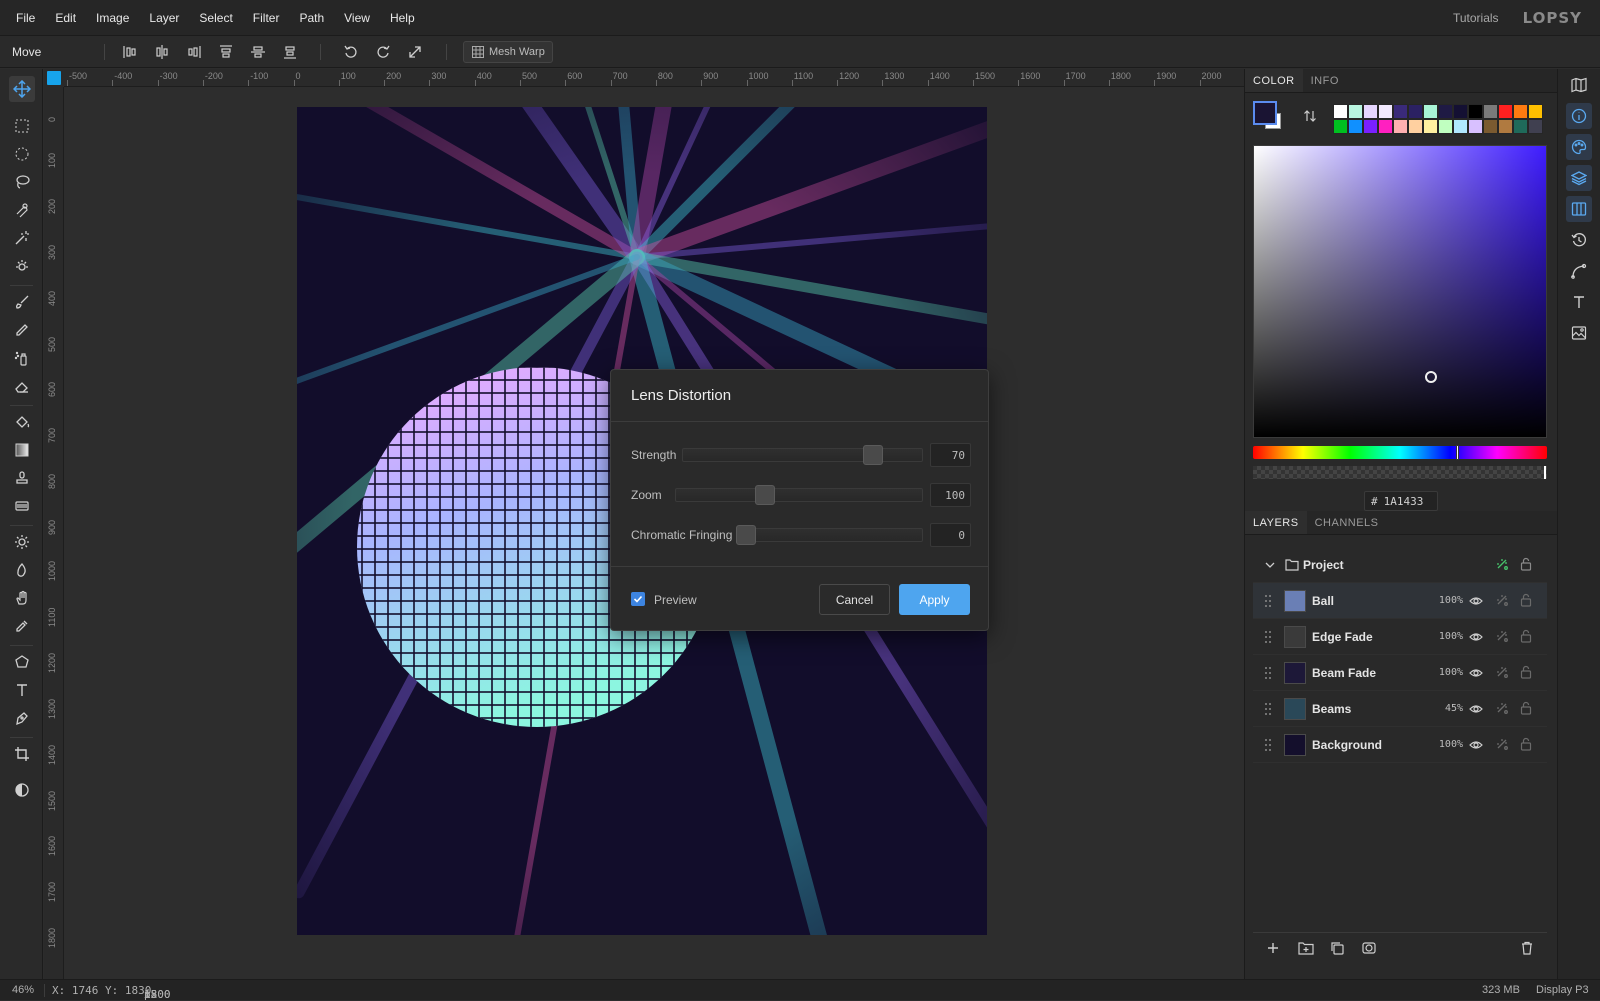 The height and width of the screenshot is (1001, 1600). I want to click on layer-mask-icon, so click(1369, 948).